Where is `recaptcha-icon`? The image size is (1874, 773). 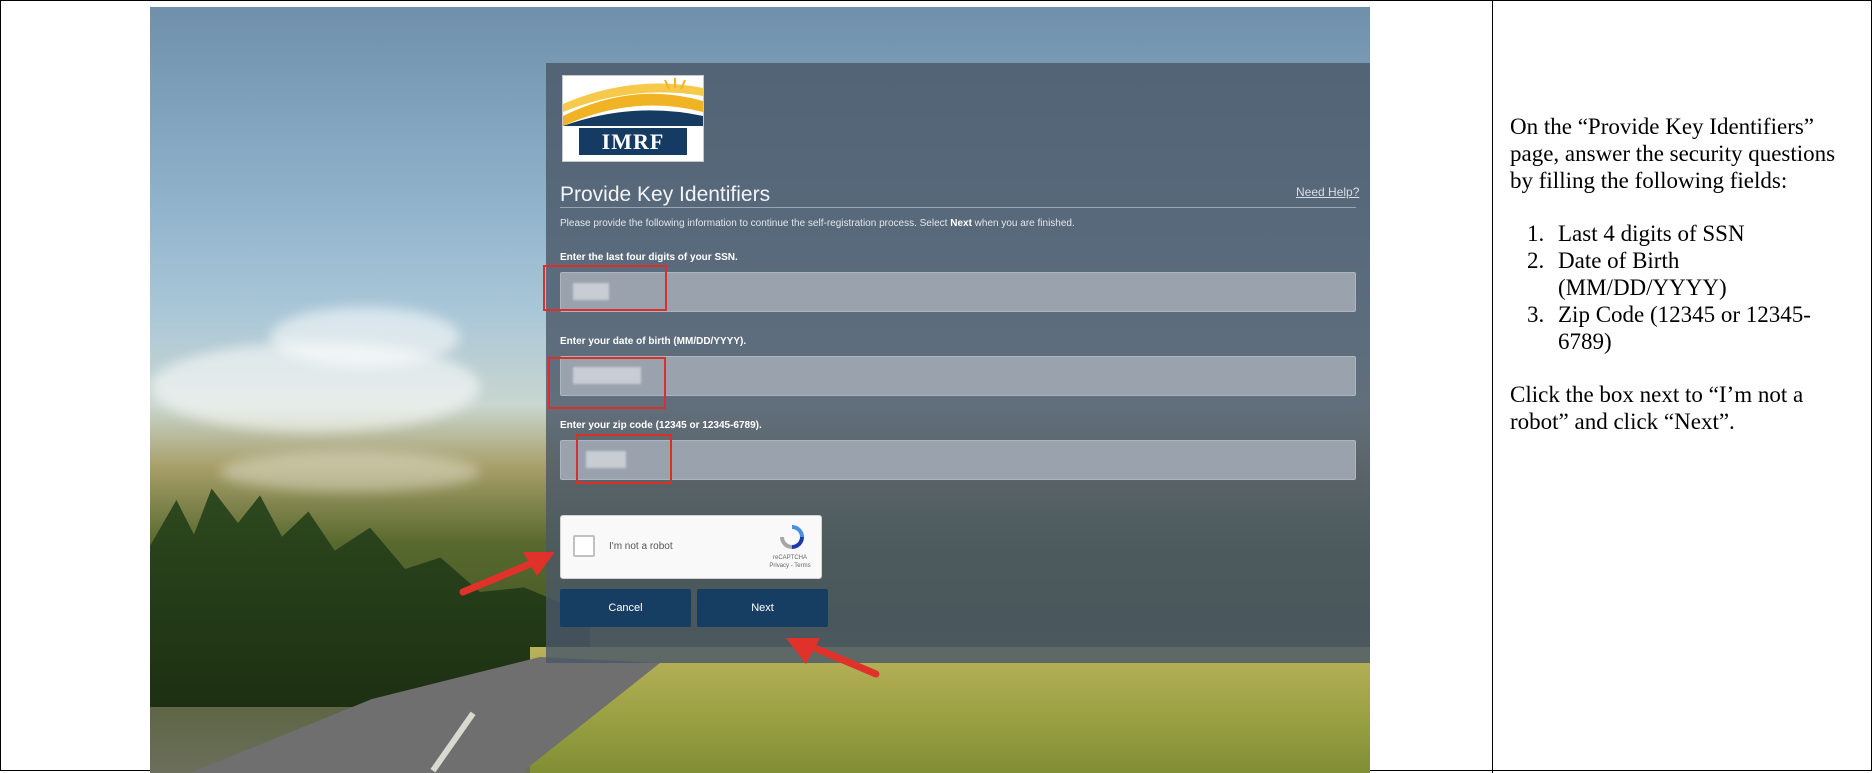 recaptcha-icon is located at coordinates (792, 537).